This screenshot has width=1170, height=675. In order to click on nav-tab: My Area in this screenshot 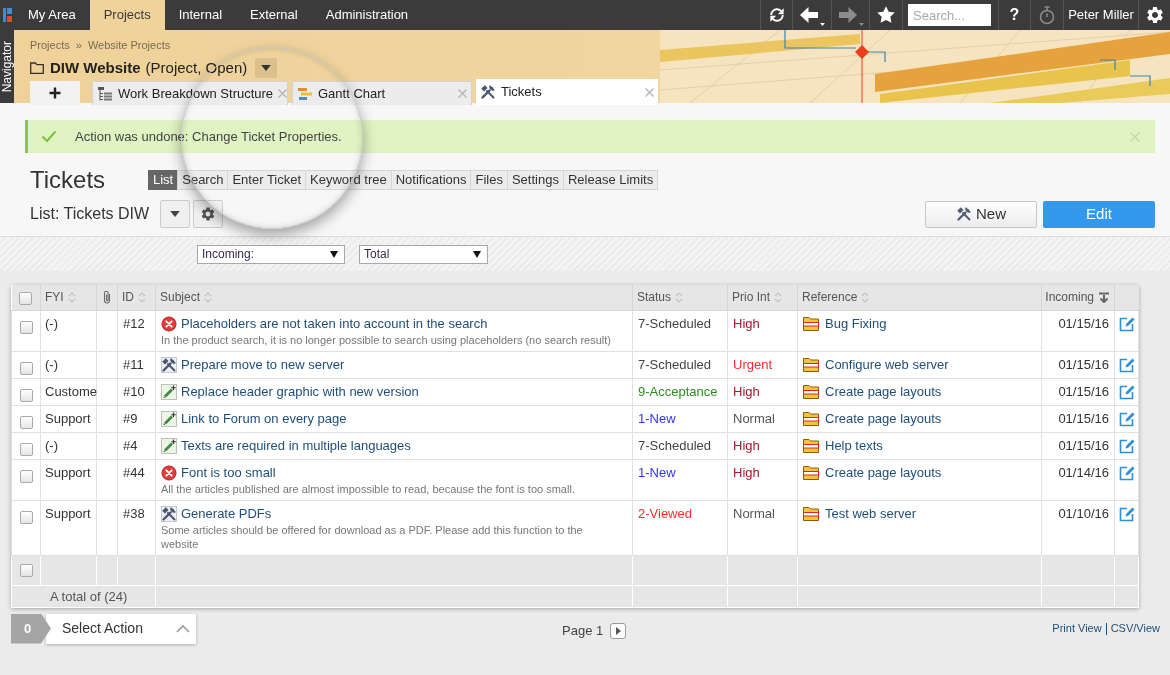, I will do `click(52, 15)`.